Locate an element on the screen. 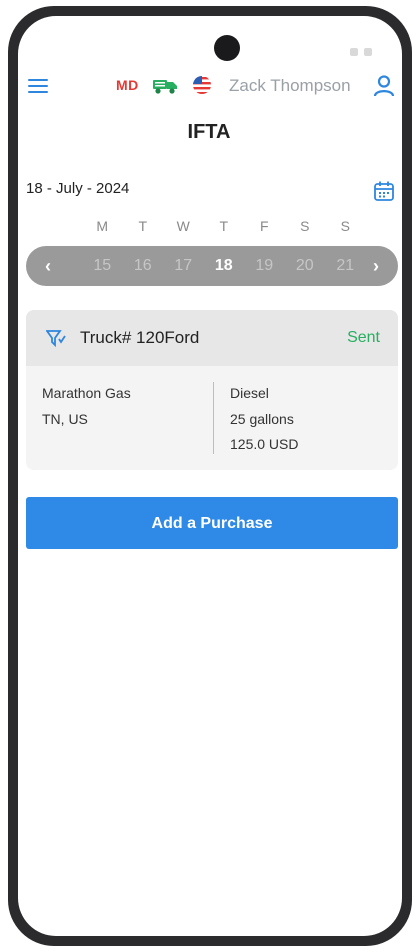 Image resolution: width=418 pixels, height=952 pixels. weekday-label: M is located at coordinates (102, 226).